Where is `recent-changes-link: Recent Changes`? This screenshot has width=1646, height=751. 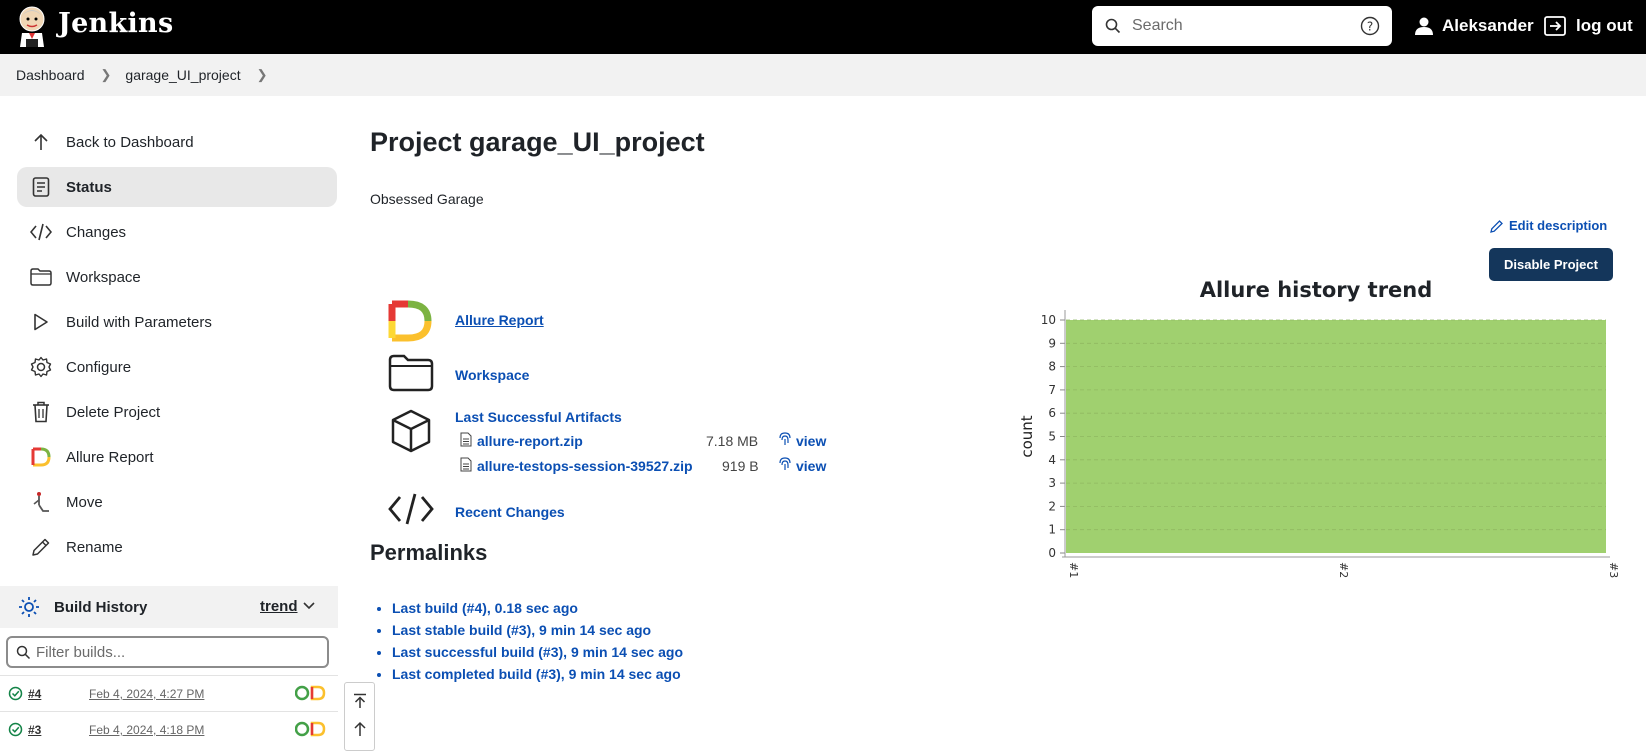 recent-changes-link: Recent Changes is located at coordinates (510, 512).